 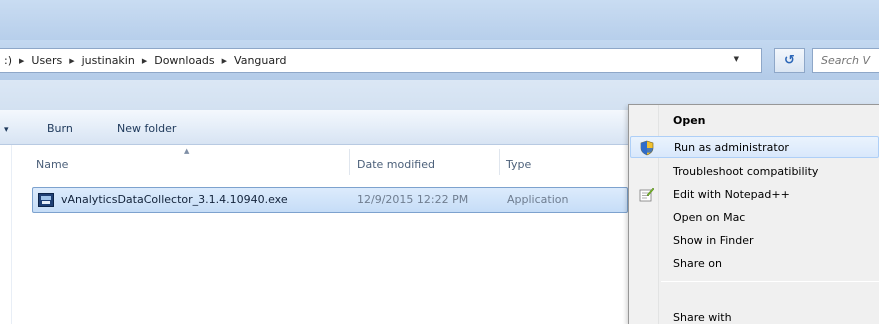 What do you see at coordinates (754, 147) in the screenshot?
I see `menu-item-run-as-administrator: Run as administrator` at bounding box center [754, 147].